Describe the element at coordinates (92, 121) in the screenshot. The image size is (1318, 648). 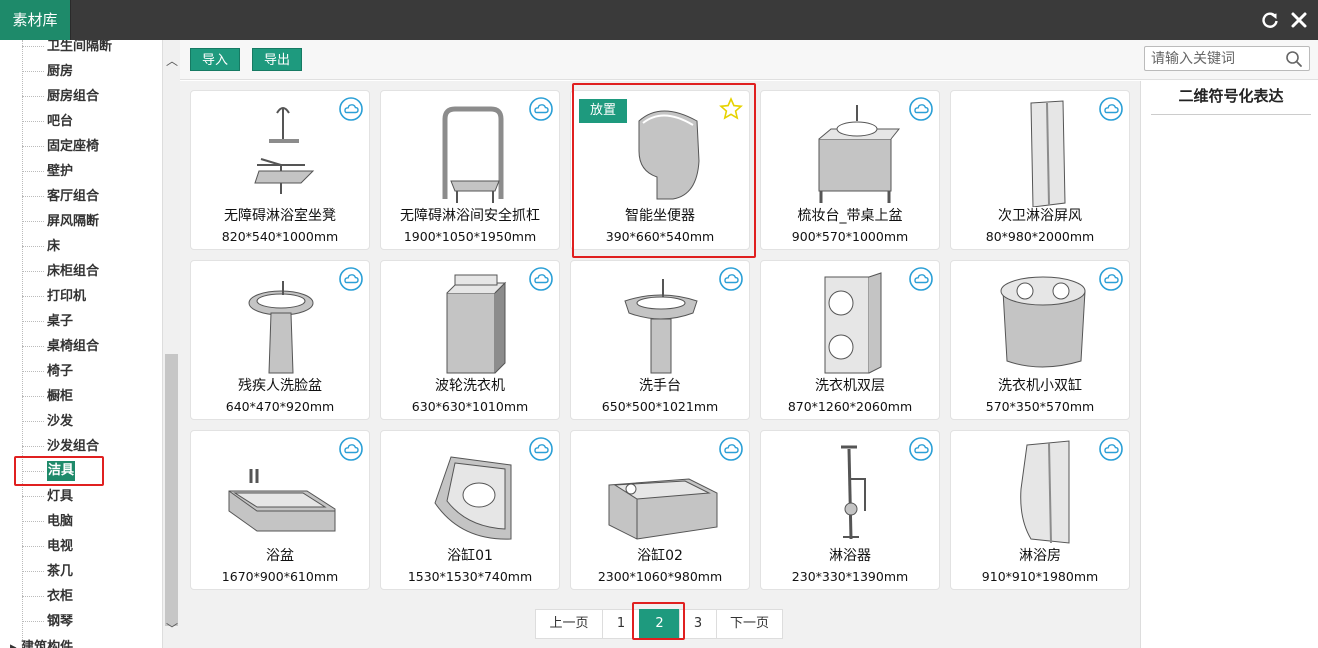
I see `tree-item: 吧台` at that location.